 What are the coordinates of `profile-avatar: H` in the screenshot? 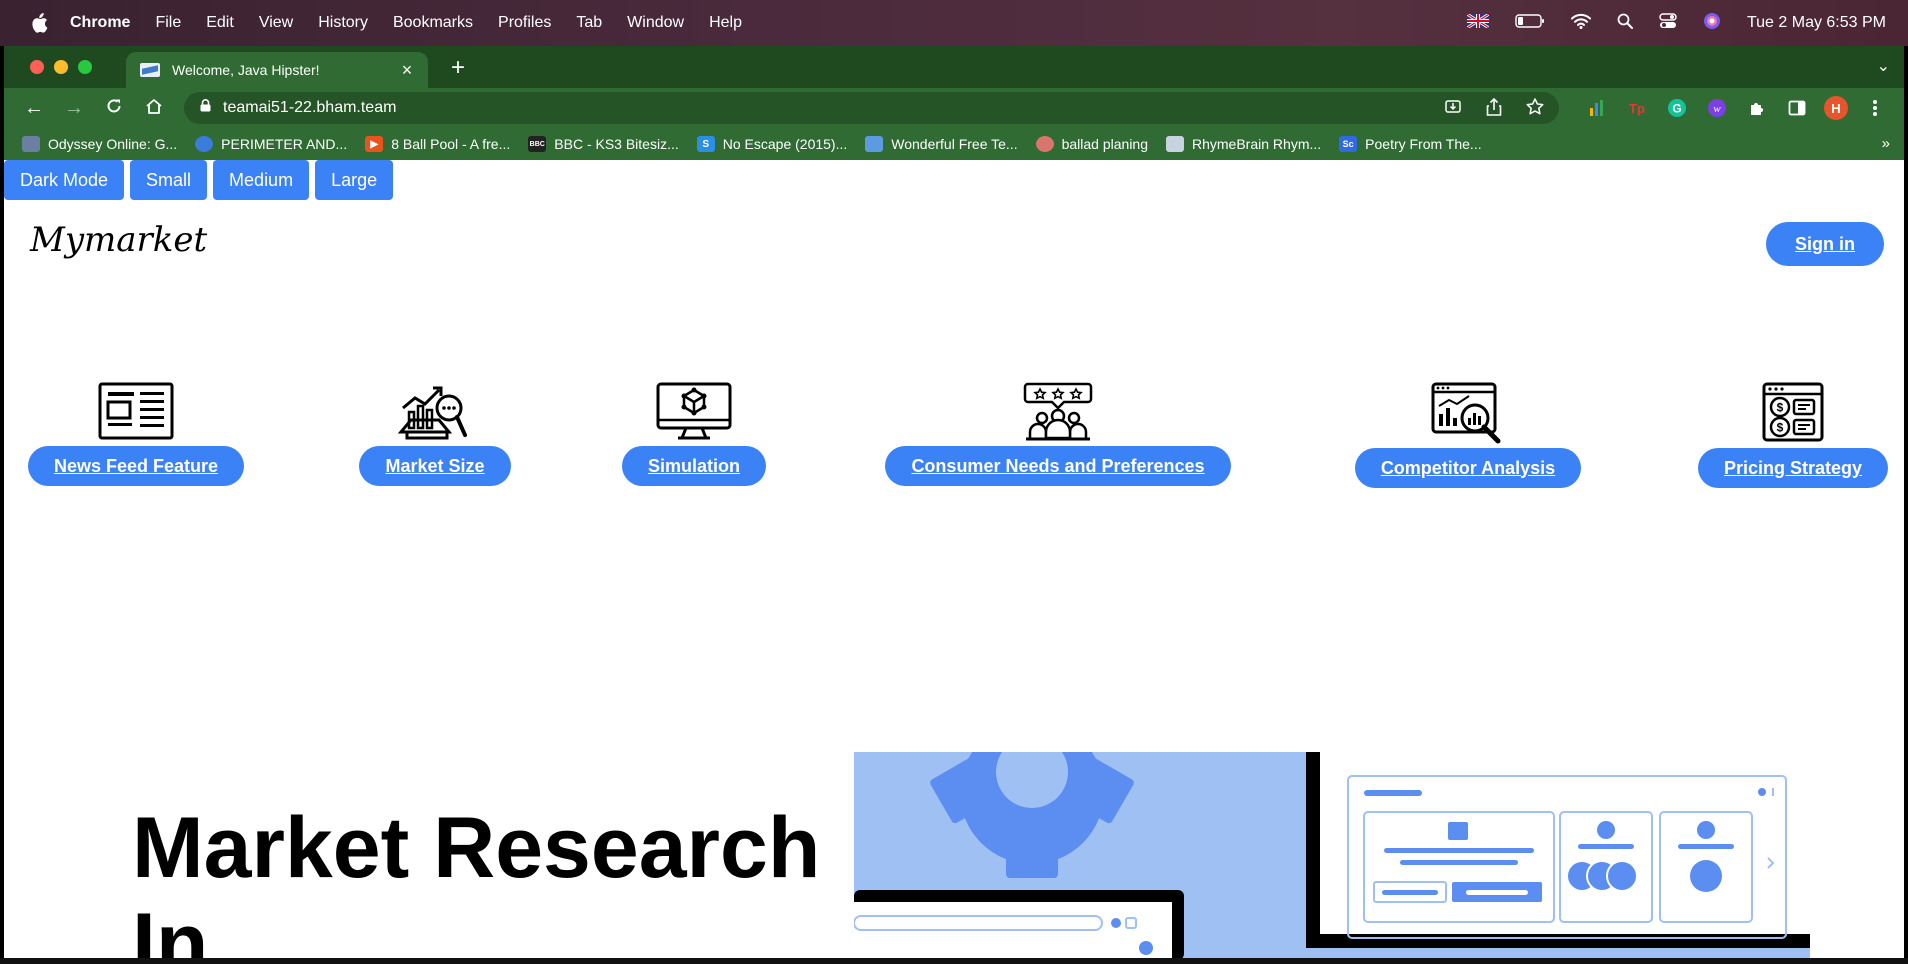 It's located at (1836, 108).